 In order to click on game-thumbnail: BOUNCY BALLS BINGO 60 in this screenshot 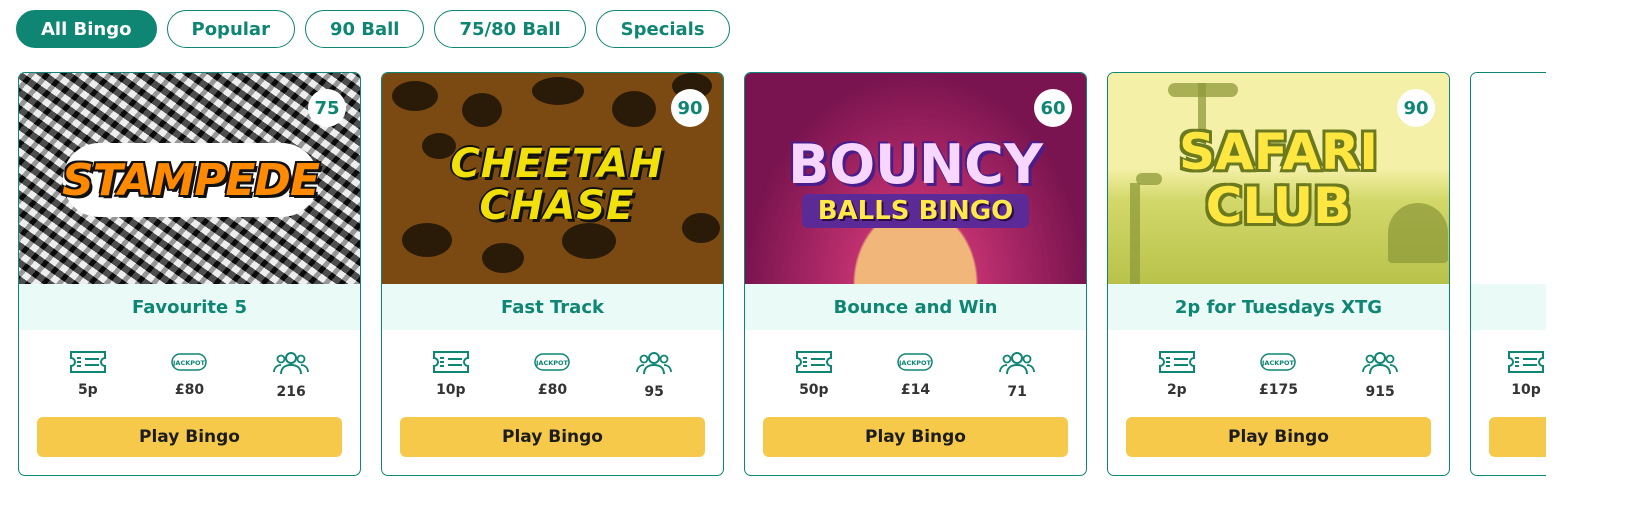, I will do `click(915, 178)`.